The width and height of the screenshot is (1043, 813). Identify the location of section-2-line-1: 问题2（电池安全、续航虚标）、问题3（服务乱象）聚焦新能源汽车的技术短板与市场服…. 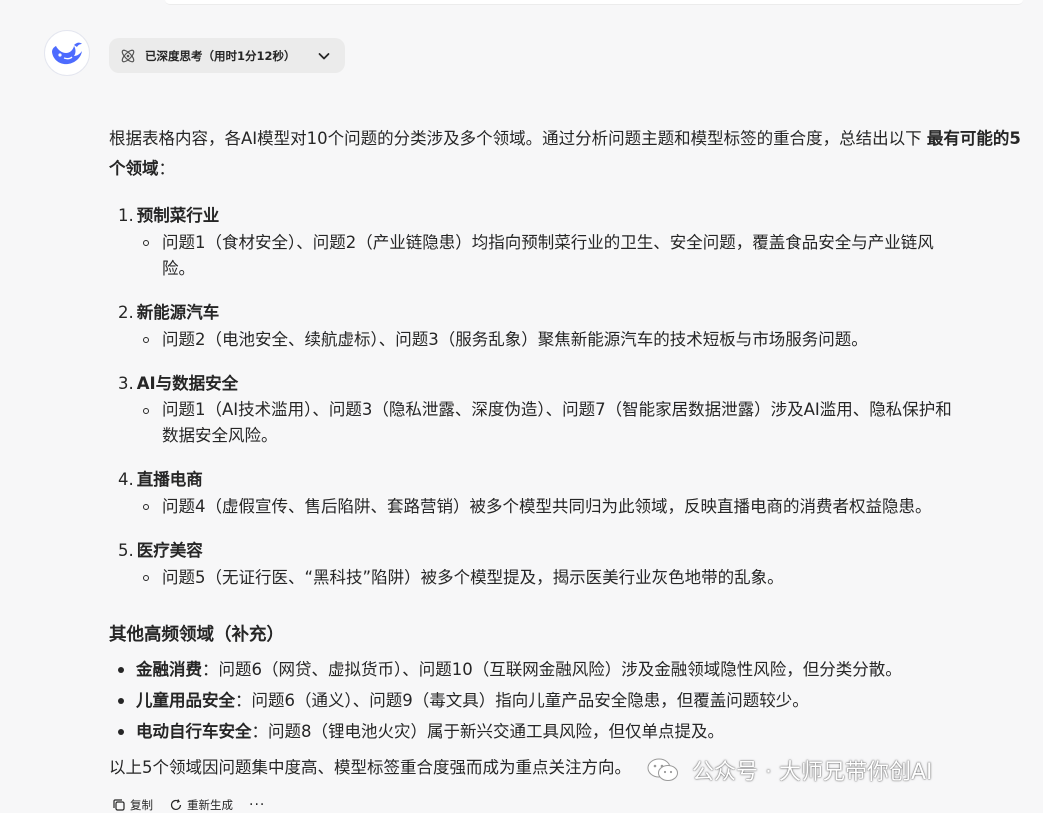
(515, 339).